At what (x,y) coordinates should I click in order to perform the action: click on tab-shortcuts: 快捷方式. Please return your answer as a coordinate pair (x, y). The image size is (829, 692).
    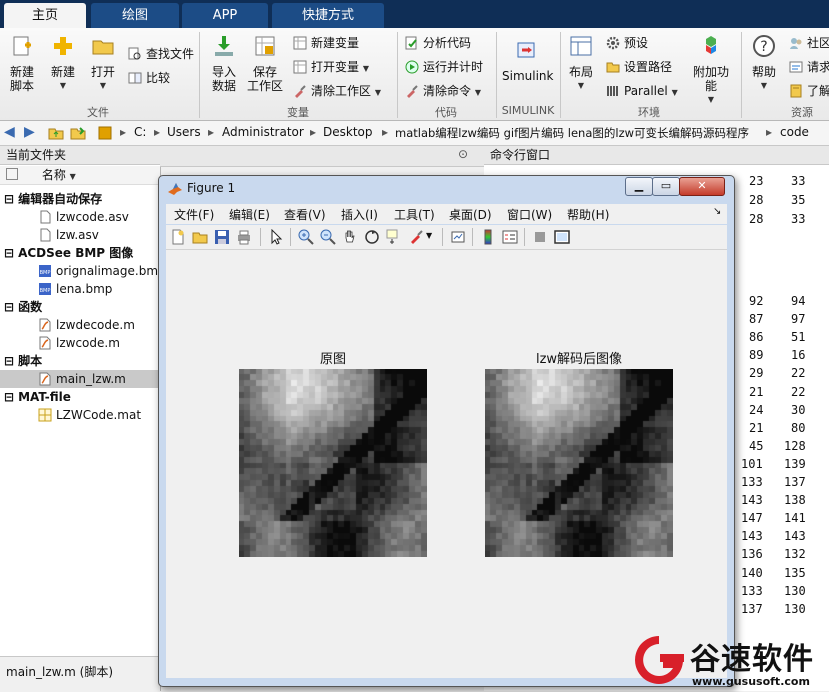
    Looking at the image, I should click on (328, 15).